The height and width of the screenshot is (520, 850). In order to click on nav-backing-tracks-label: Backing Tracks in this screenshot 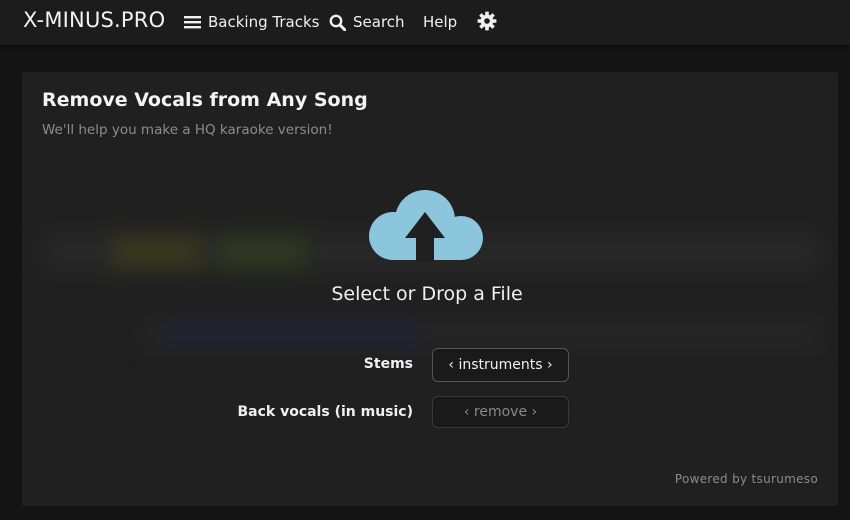, I will do `click(264, 22)`.